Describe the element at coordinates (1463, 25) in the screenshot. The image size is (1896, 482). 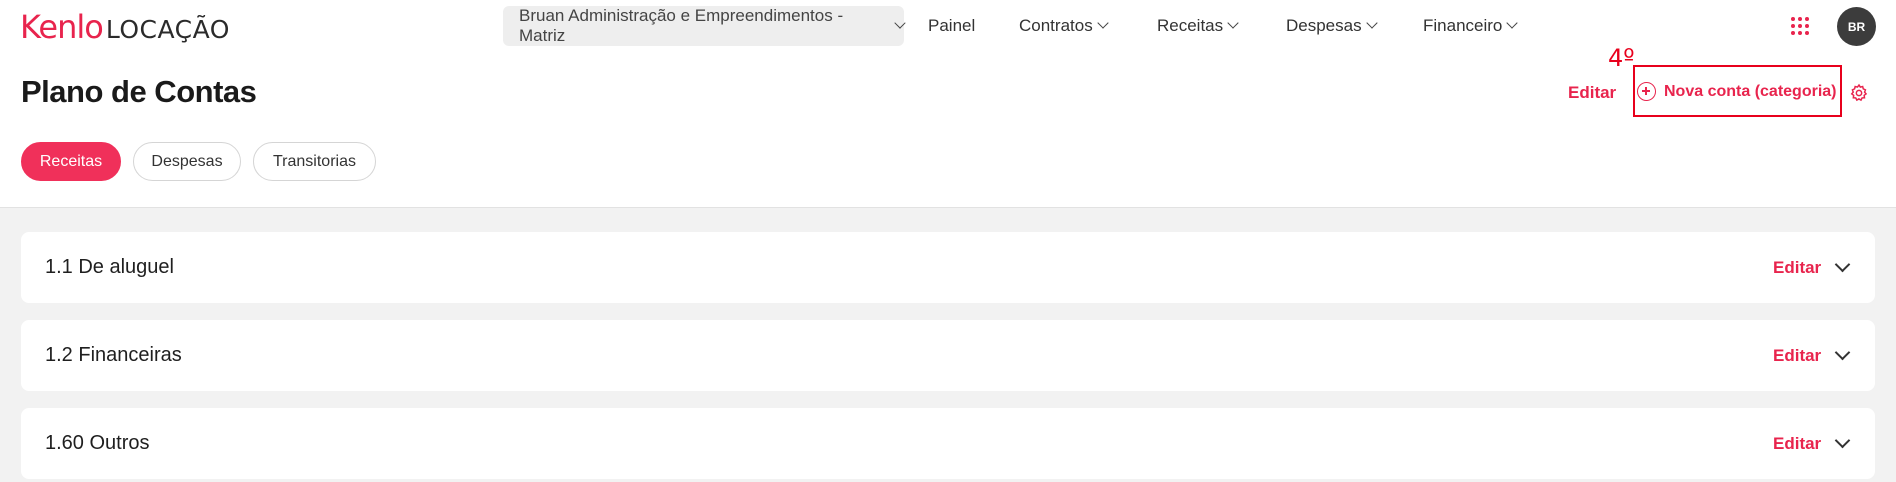
I see `nav-label: Financeiro` at that location.